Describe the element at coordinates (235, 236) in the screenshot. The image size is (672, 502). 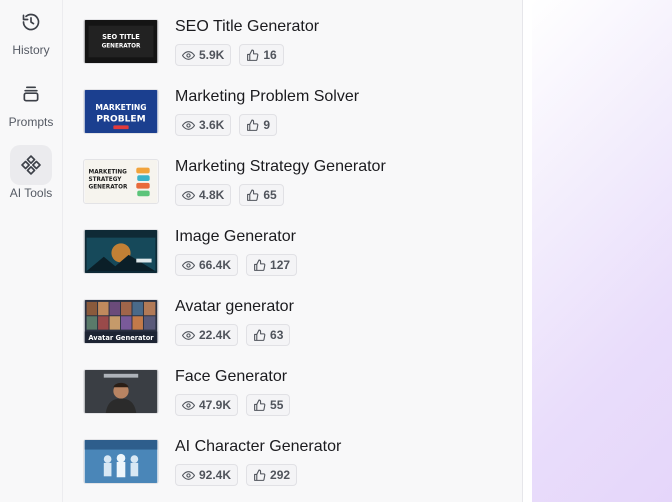
I see `tool-title: Image Generator` at that location.